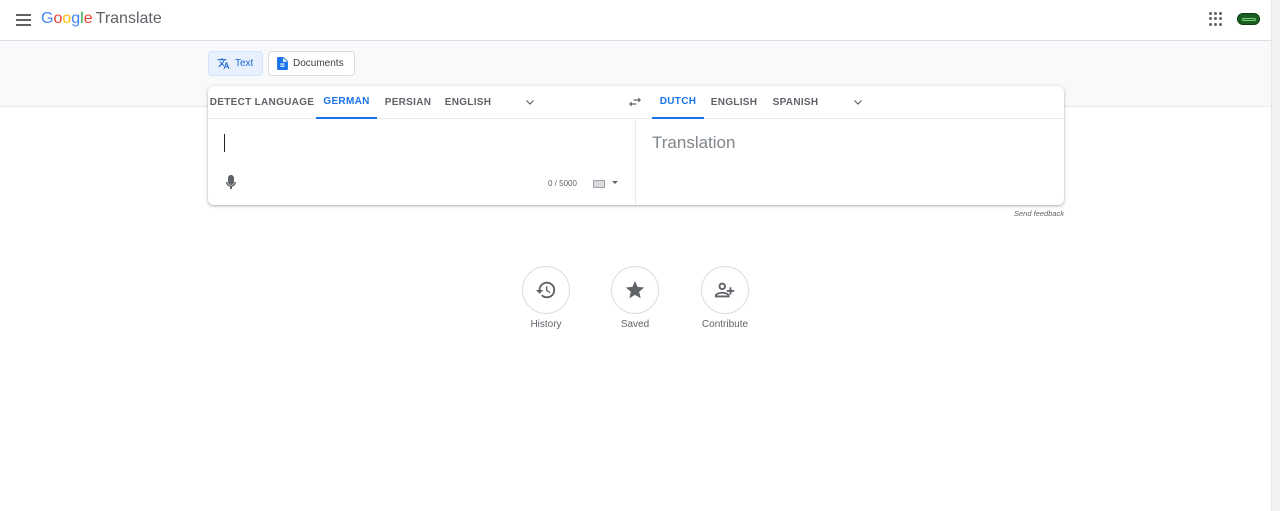  What do you see at coordinates (795, 102) in the screenshot?
I see `target-lang-spanish: SPANISH` at bounding box center [795, 102].